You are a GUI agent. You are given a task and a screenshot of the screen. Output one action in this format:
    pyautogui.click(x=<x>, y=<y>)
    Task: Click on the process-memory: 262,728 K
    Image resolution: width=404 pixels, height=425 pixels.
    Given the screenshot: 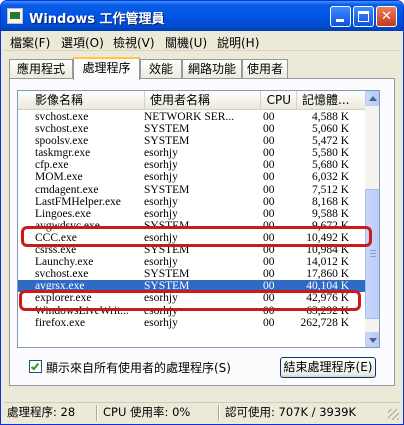 What is the action you would take?
    pyautogui.click(x=324, y=322)
    